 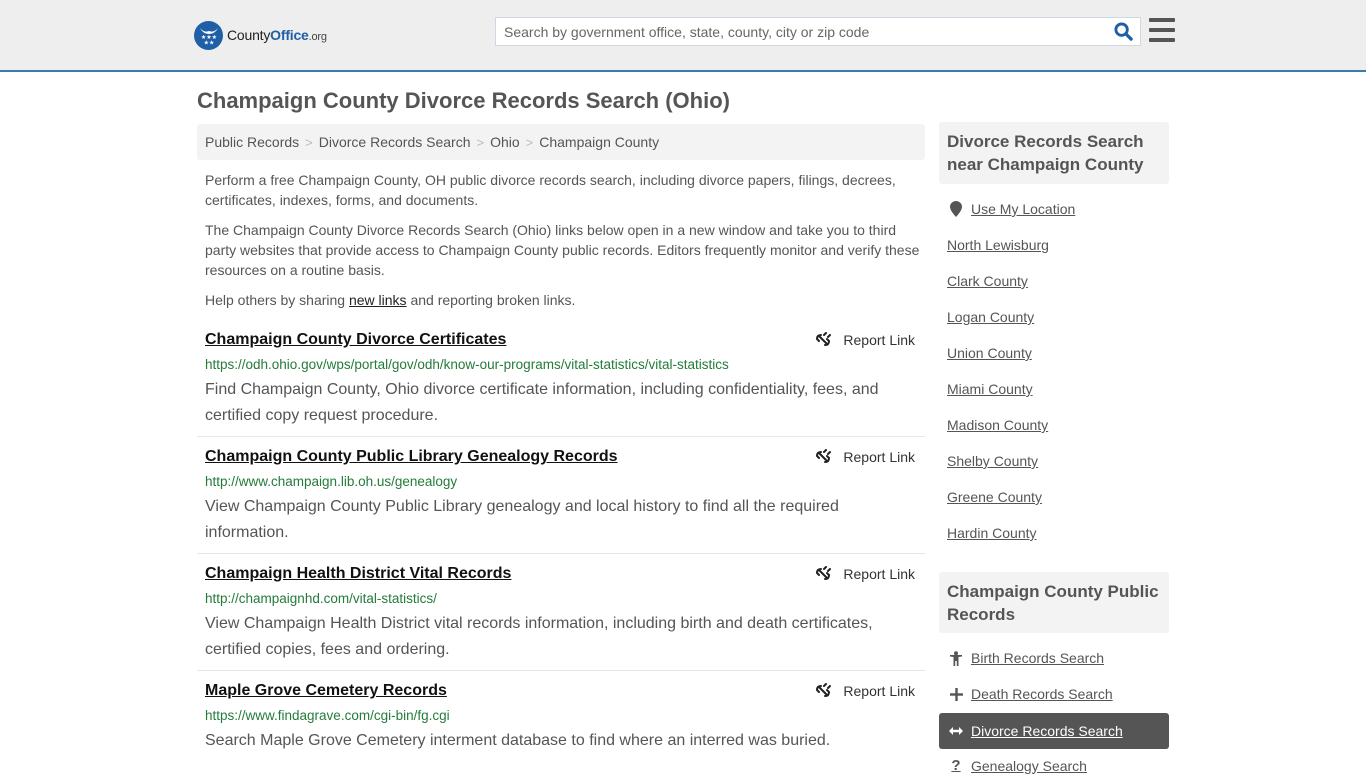 What do you see at coordinates (395, 142) in the screenshot?
I see `breadcrumb-divorce-records-search: Divorce Records Search` at bounding box center [395, 142].